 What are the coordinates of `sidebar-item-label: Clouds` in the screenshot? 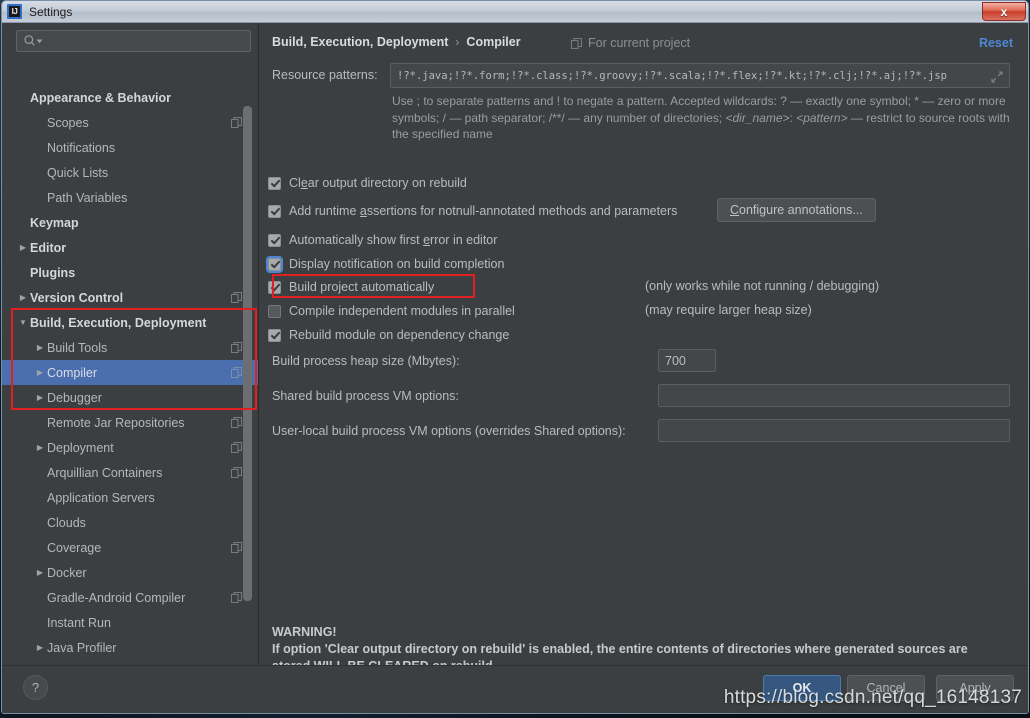 It's located at (66, 522).